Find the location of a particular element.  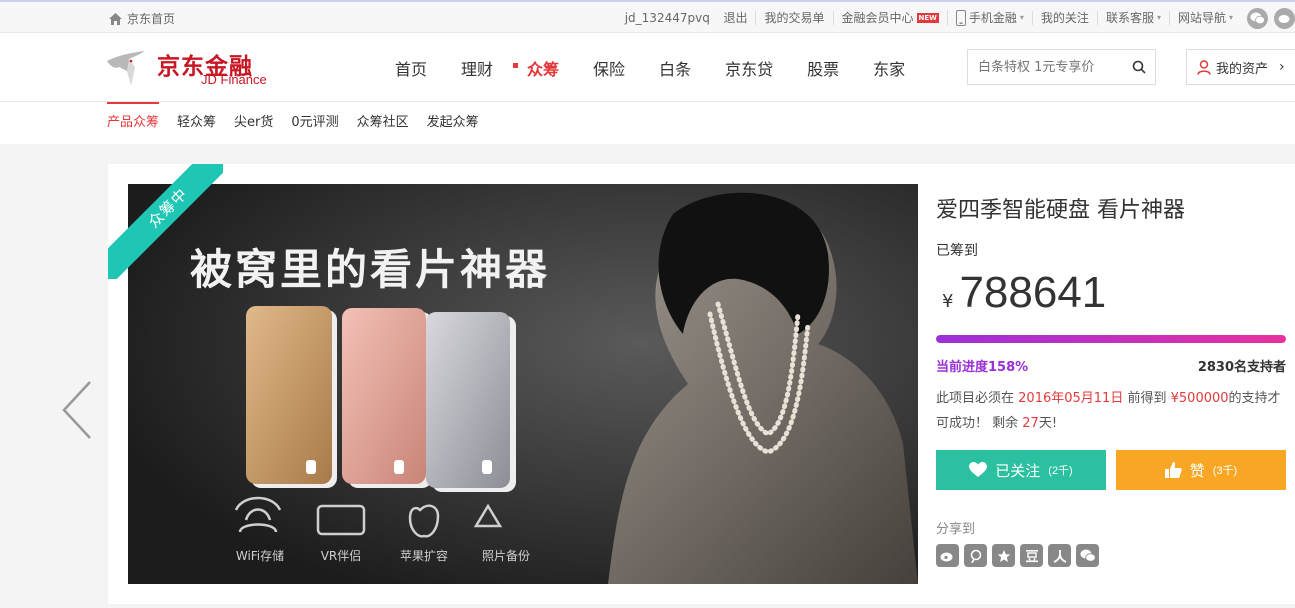

raised-label: 已筹到 is located at coordinates (957, 251).